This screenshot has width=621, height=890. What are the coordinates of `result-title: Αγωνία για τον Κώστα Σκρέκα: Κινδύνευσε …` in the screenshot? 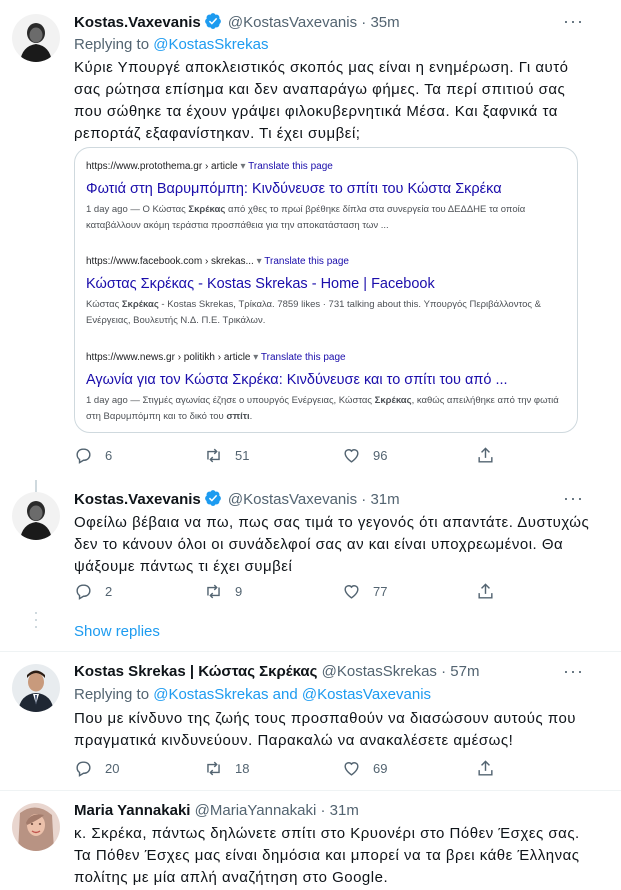 It's located at (297, 380).